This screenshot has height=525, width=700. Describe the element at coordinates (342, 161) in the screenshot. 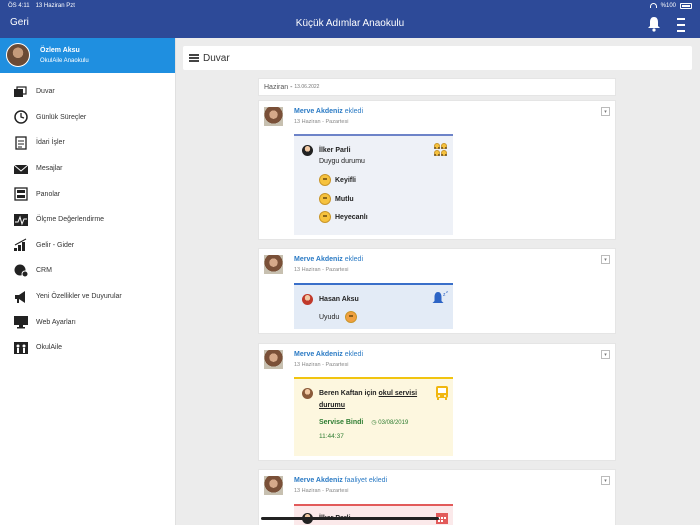

I see `mood-subtitle: Duygu durumu` at that location.